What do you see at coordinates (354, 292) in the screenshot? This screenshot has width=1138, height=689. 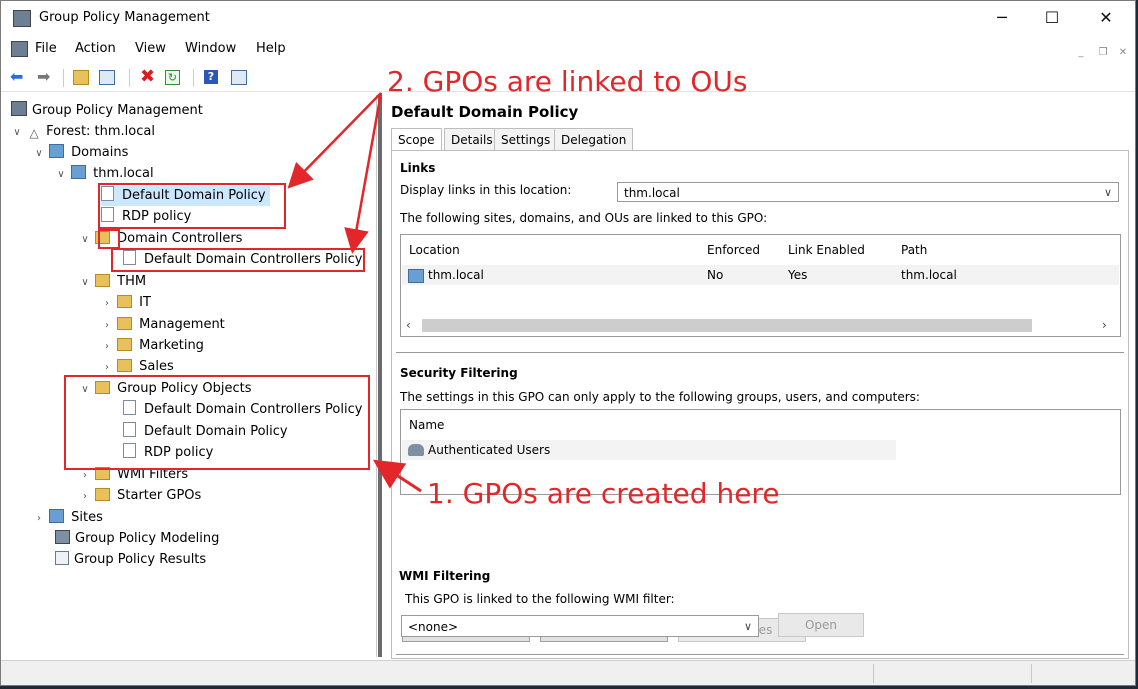 I see `annotation-arrows` at bounding box center [354, 292].